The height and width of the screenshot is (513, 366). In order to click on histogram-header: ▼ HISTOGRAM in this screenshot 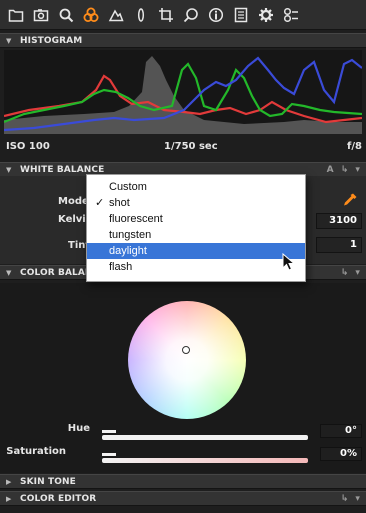, I will do `click(183, 40)`.